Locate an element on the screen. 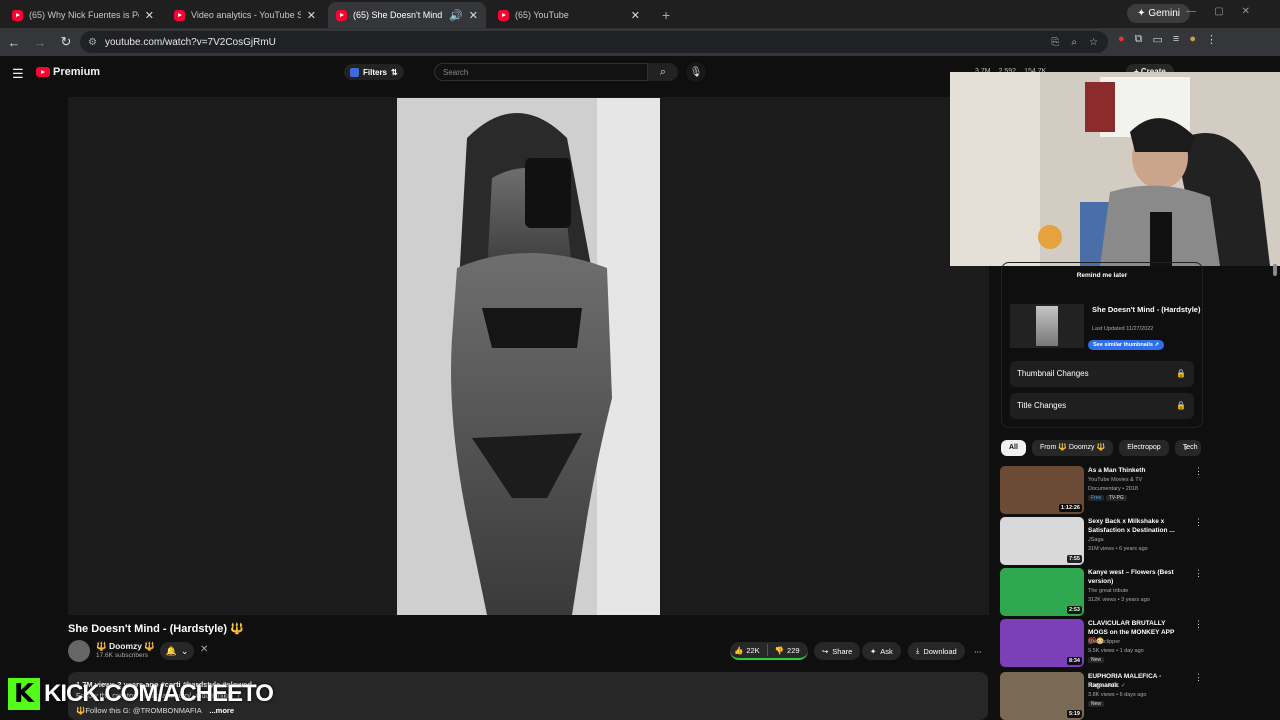 The height and width of the screenshot is (720, 1280). share-button: ↪ Share is located at coordinates (837, 651).